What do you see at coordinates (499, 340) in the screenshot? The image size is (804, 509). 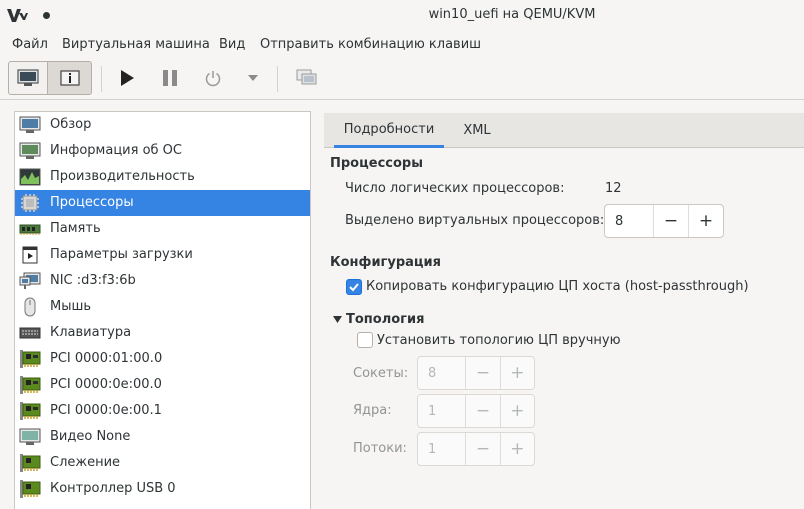 I see `manual-topology-label: Установить топологию ЦП вручную` at bounding box center [499, 340].